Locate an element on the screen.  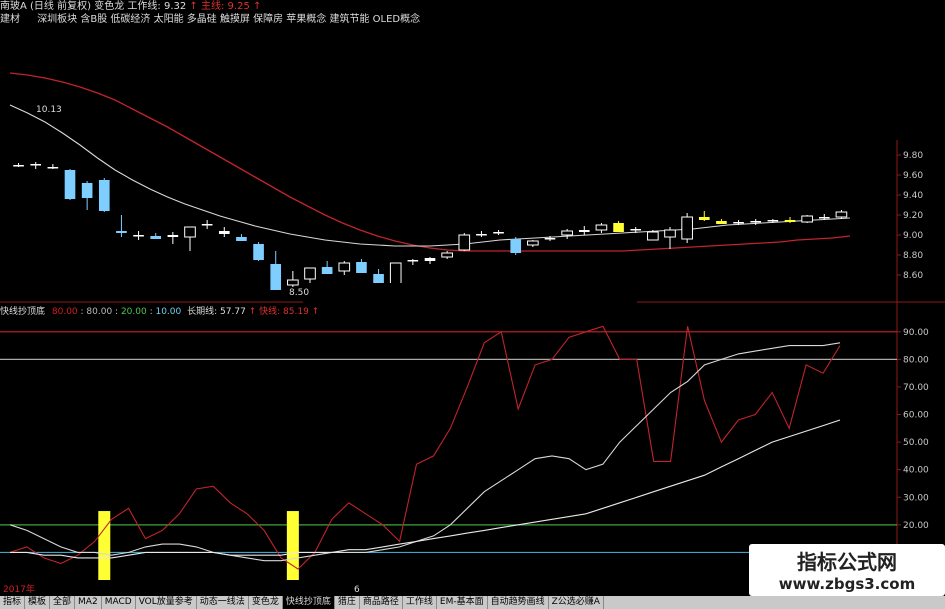
indicator-tick-label: 50.00 is located at coordinates (916, 443).